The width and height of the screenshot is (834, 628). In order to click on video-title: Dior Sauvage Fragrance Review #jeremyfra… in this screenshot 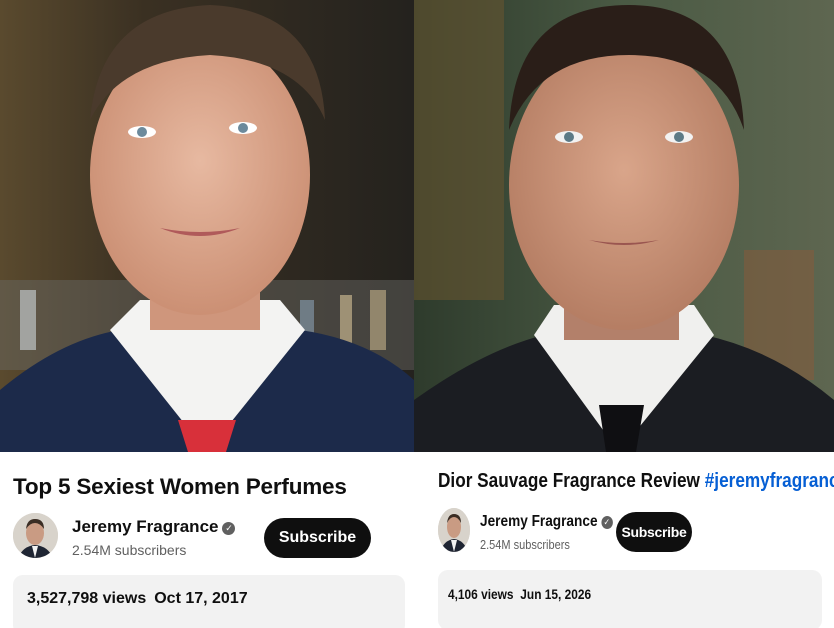, I will do `click(636, 481)`.